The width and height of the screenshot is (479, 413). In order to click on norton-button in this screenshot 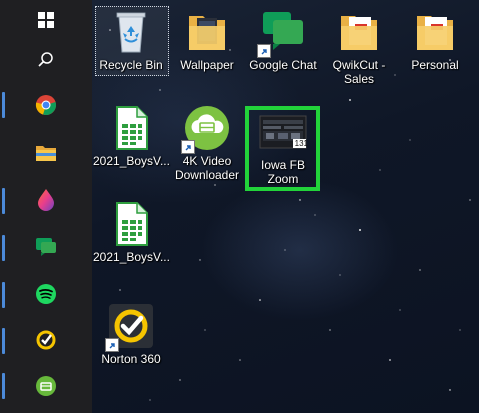, I will do `click(46, 340)`.